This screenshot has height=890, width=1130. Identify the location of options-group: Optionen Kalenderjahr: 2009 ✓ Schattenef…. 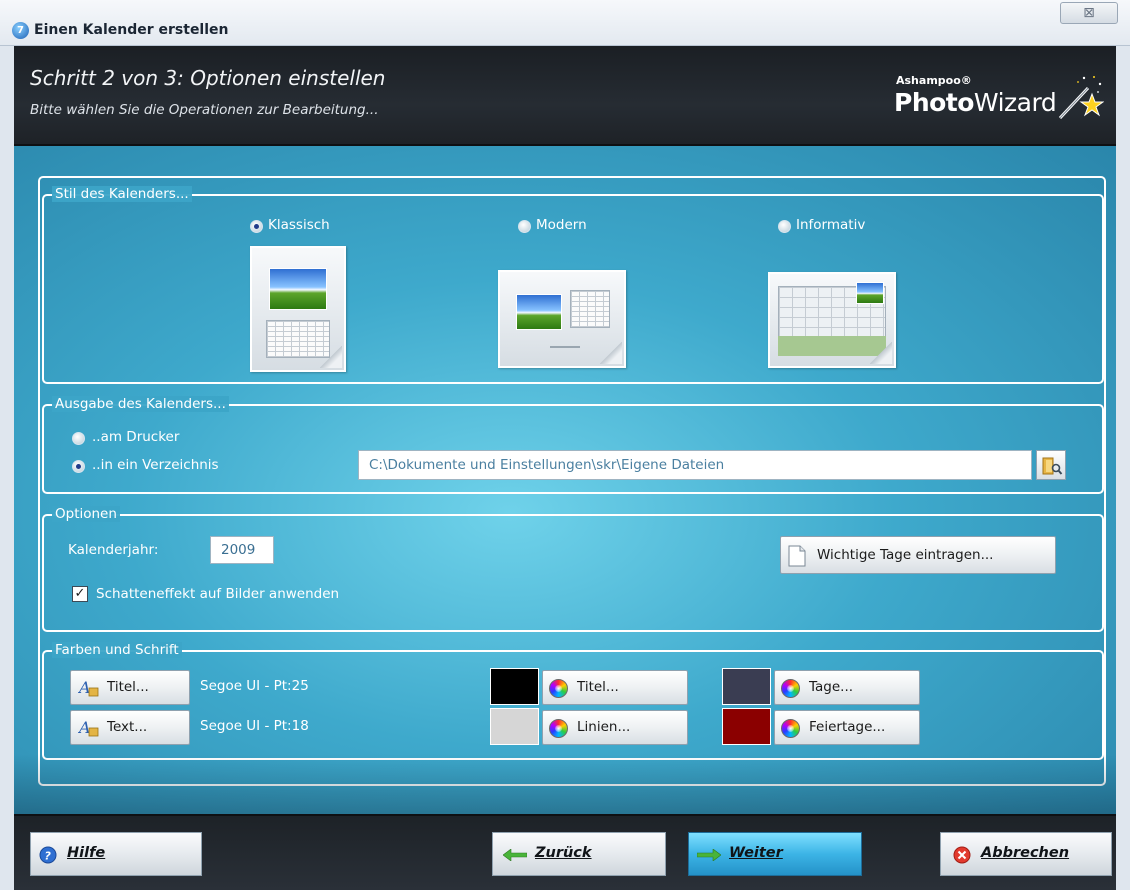
(573, 569).